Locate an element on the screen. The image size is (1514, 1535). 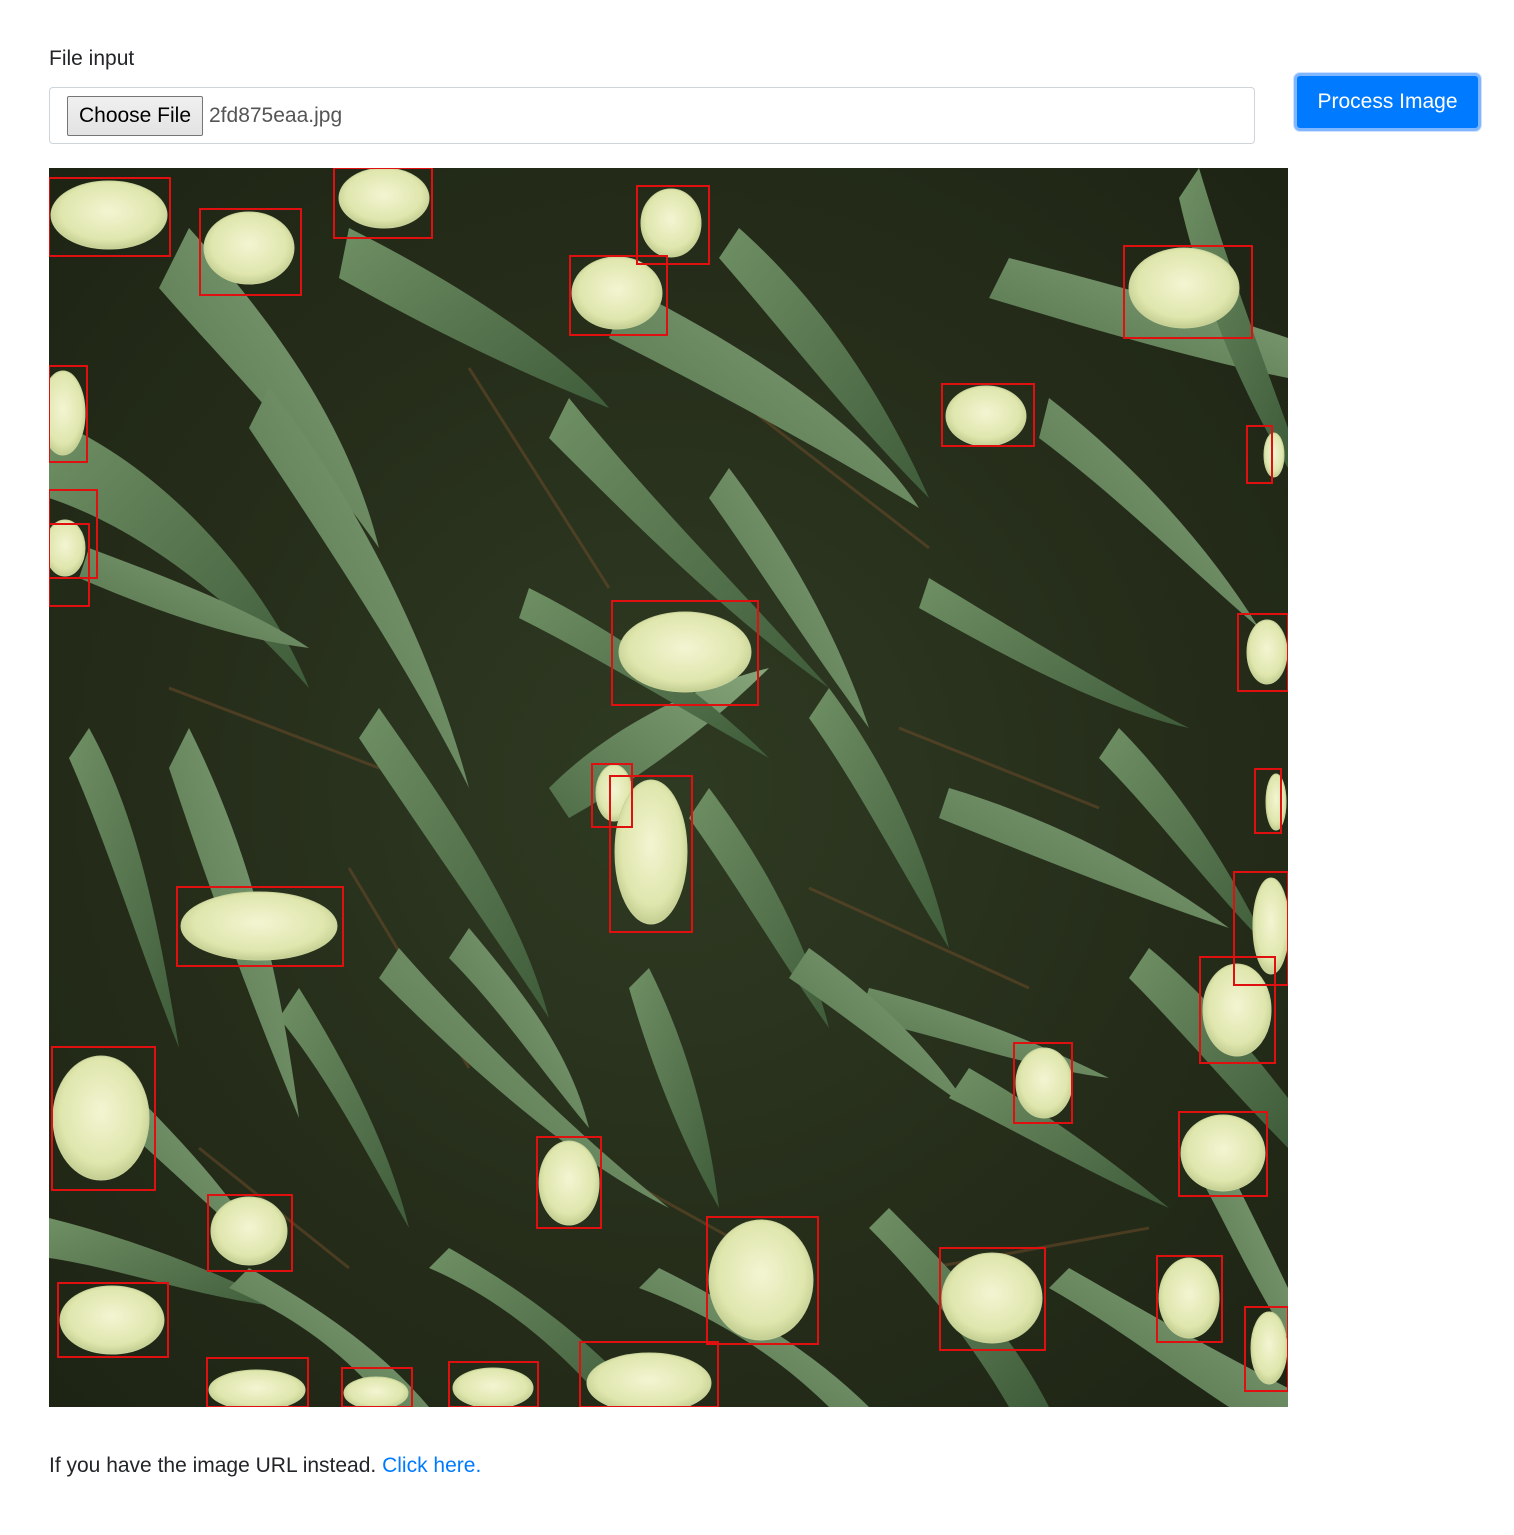
image-url-link: Click here. is located at coordinates (431, 1465).